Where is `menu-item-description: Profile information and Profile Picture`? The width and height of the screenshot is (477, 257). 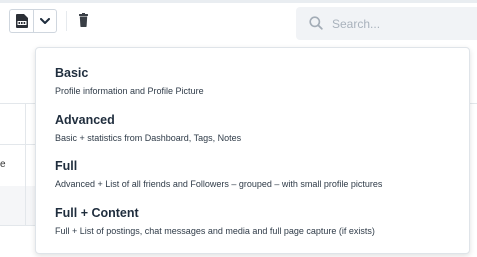 menu-item-description: Profile information and Profile Picture is located at coordinates (129, 91).